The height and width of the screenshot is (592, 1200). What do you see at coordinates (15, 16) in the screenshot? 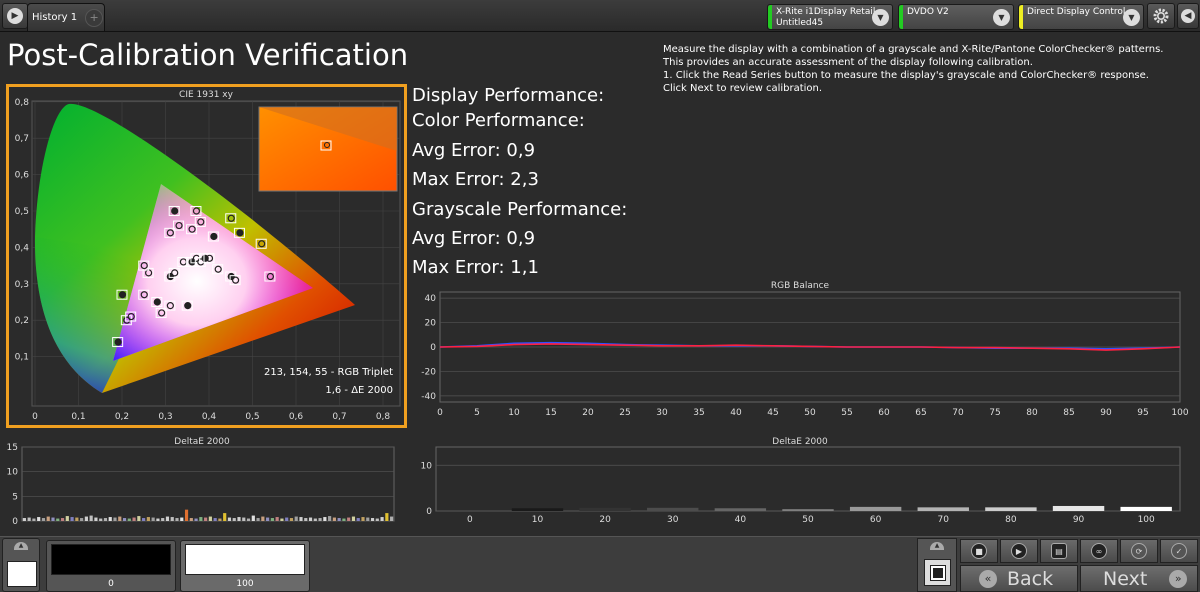
I see `history-menu-button: ▶` at bounding box center [15, 16].